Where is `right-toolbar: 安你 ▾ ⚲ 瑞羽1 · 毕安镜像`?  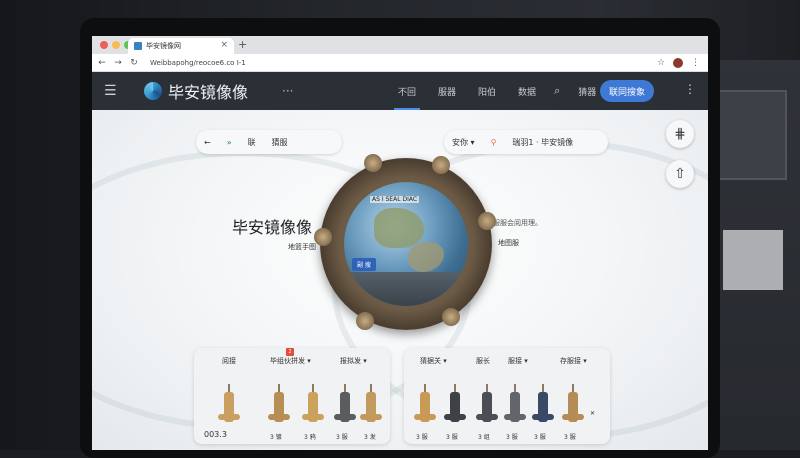
right-toolbar: 安你 ▾ ⚲ 瑞羽1 · 毕安镜像 is located at coordinates (526, 142).